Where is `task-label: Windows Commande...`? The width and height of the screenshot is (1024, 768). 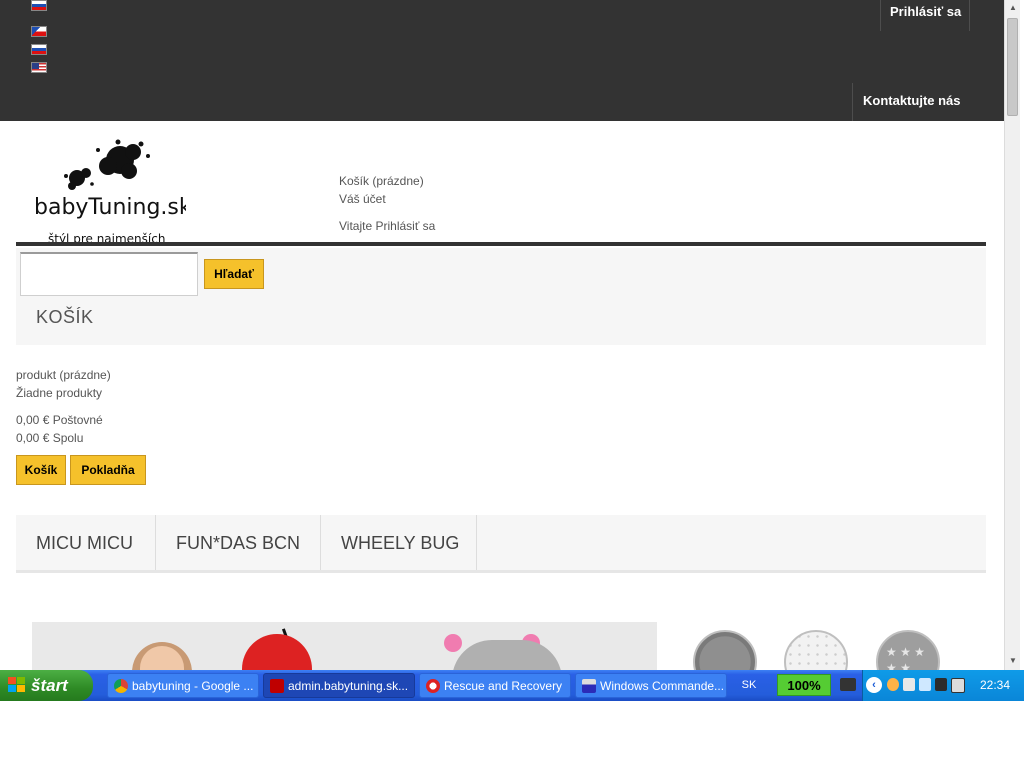 task-label: Windows Commande... is located at coordinates (662, 686).